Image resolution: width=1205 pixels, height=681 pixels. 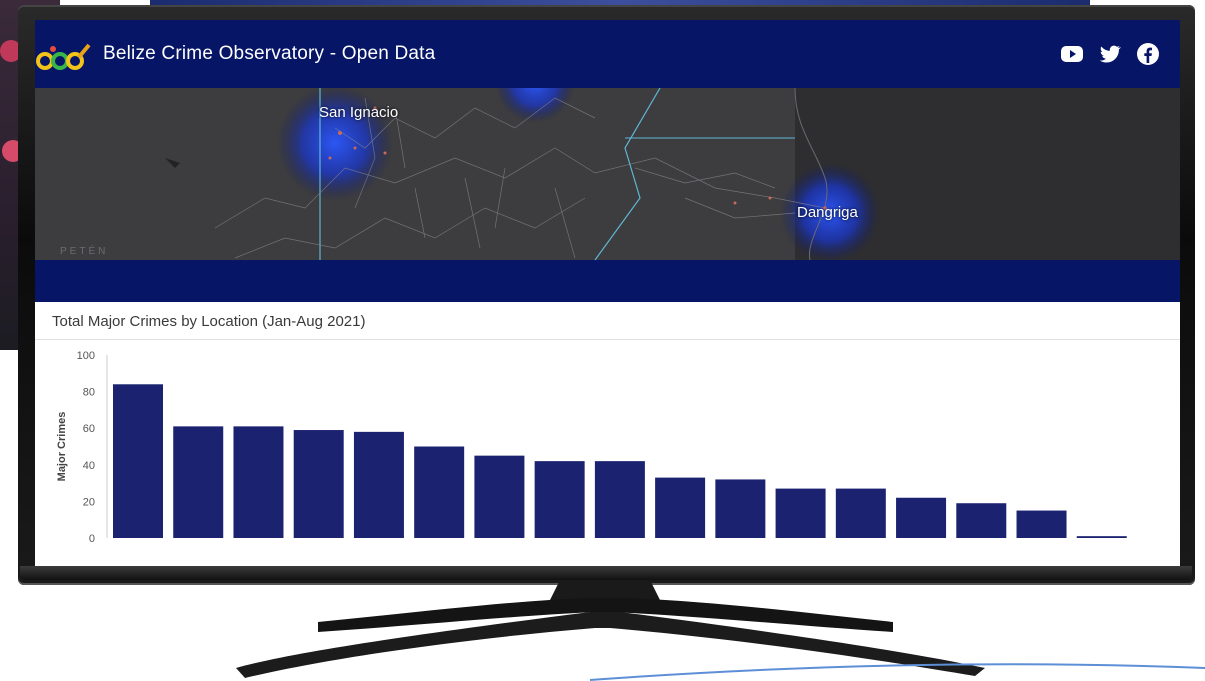 I want to click on facebook-icon, so click(x=1148, y=54).